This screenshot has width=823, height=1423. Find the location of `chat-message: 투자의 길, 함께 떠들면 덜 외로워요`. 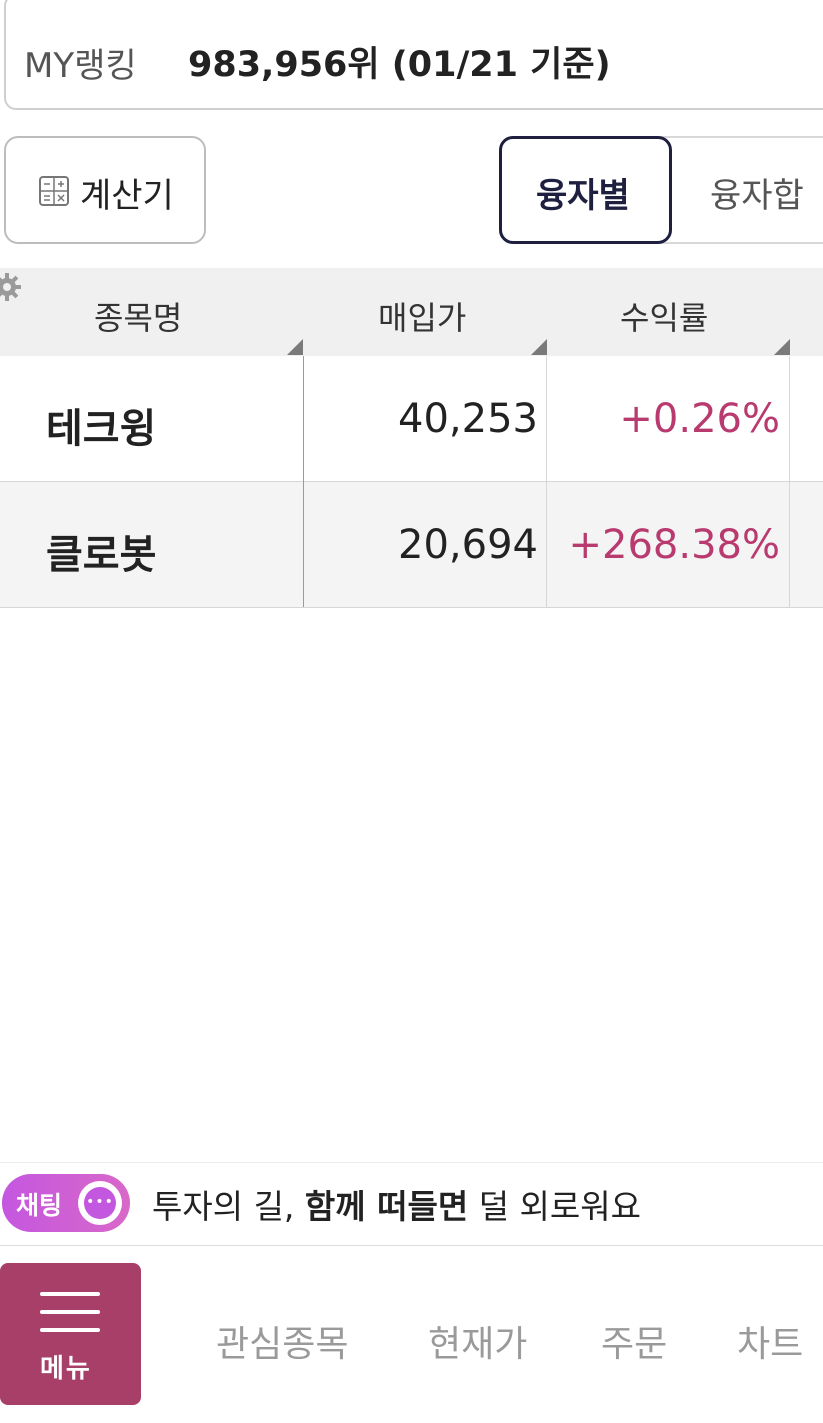

chat-message: 투자의 길, 함께 떠들면 덜 외로워요 is located at coordinates (396, 1204).